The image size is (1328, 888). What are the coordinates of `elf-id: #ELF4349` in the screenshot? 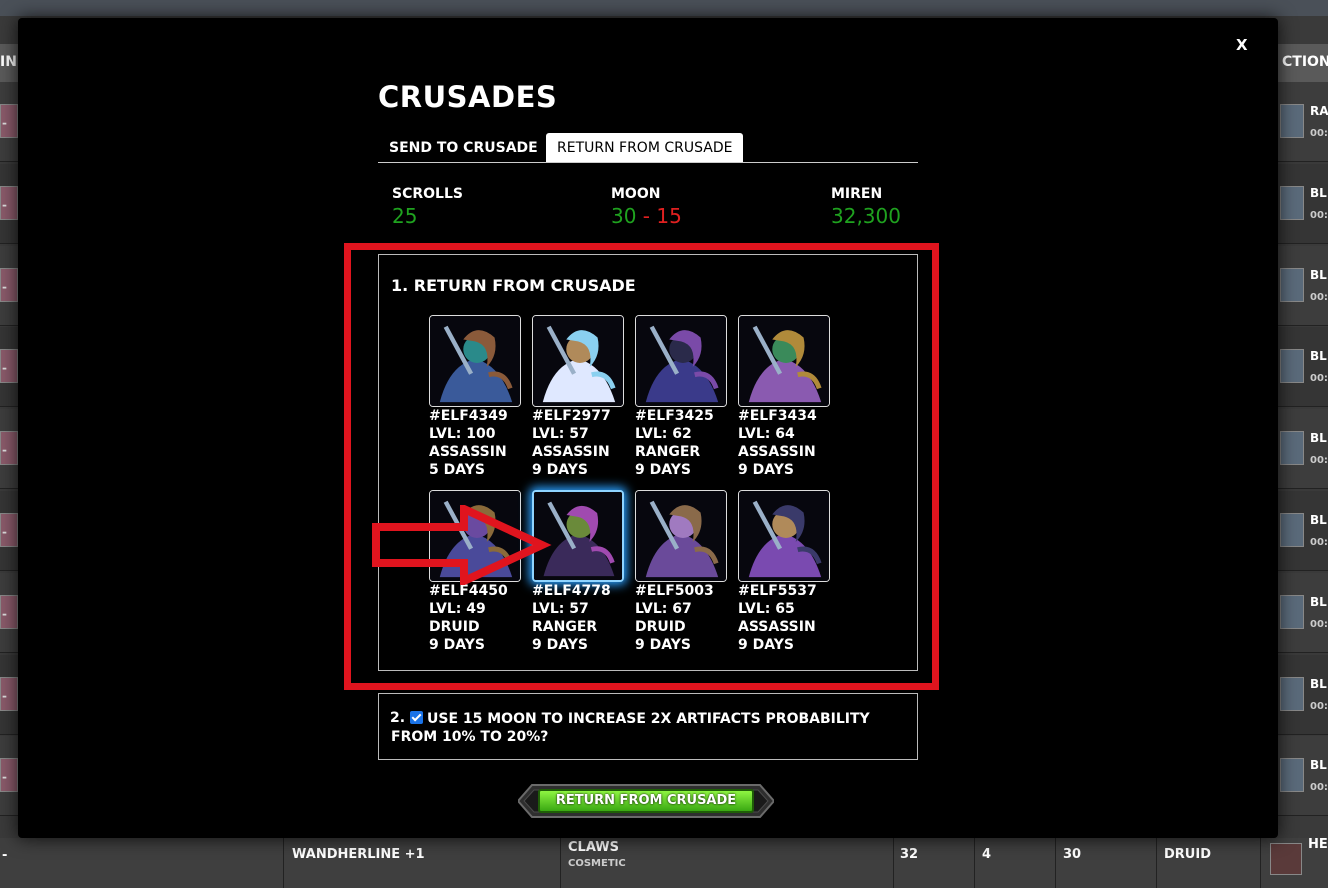 It's located at (468, 416).